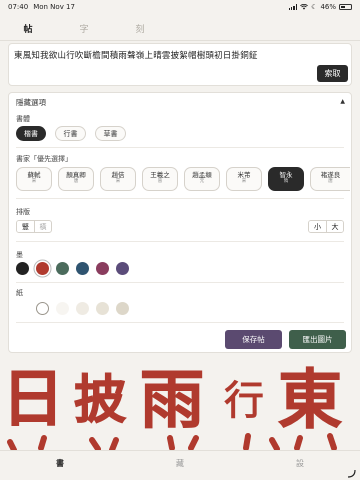 Image resolution: width=360 pixels, height=480 pixels. Describe the element at coordinates (345, 7) in the screenshot. I see `battery-icon` at that location.